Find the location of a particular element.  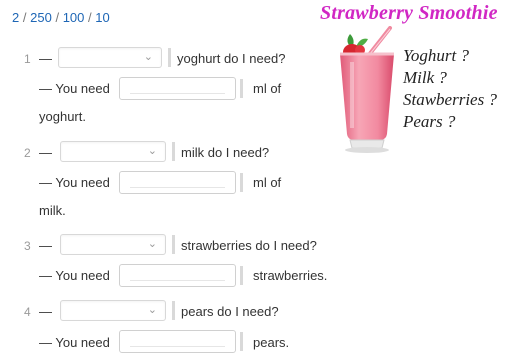

item-number: 3 is located at coordinates (27, 246).